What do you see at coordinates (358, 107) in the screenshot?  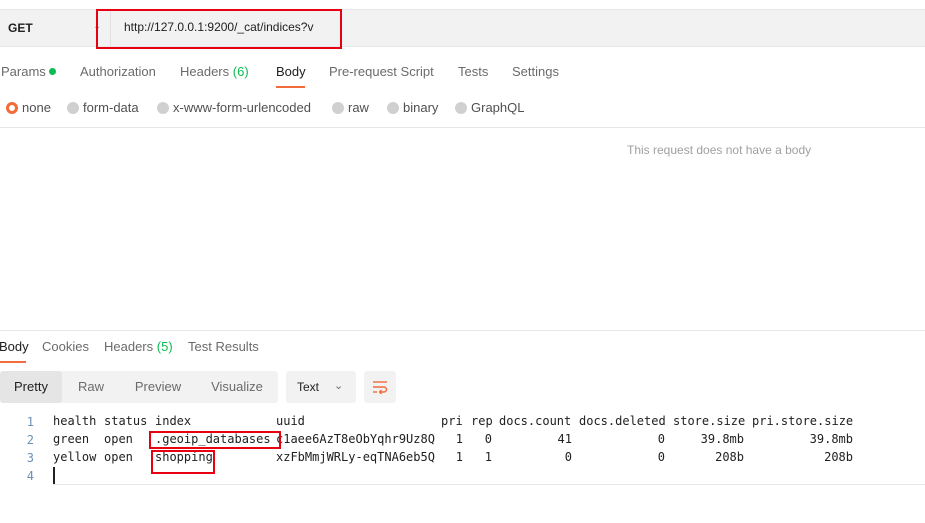 I see `radio-raw-label: raw` at bounding box center [358, 107].